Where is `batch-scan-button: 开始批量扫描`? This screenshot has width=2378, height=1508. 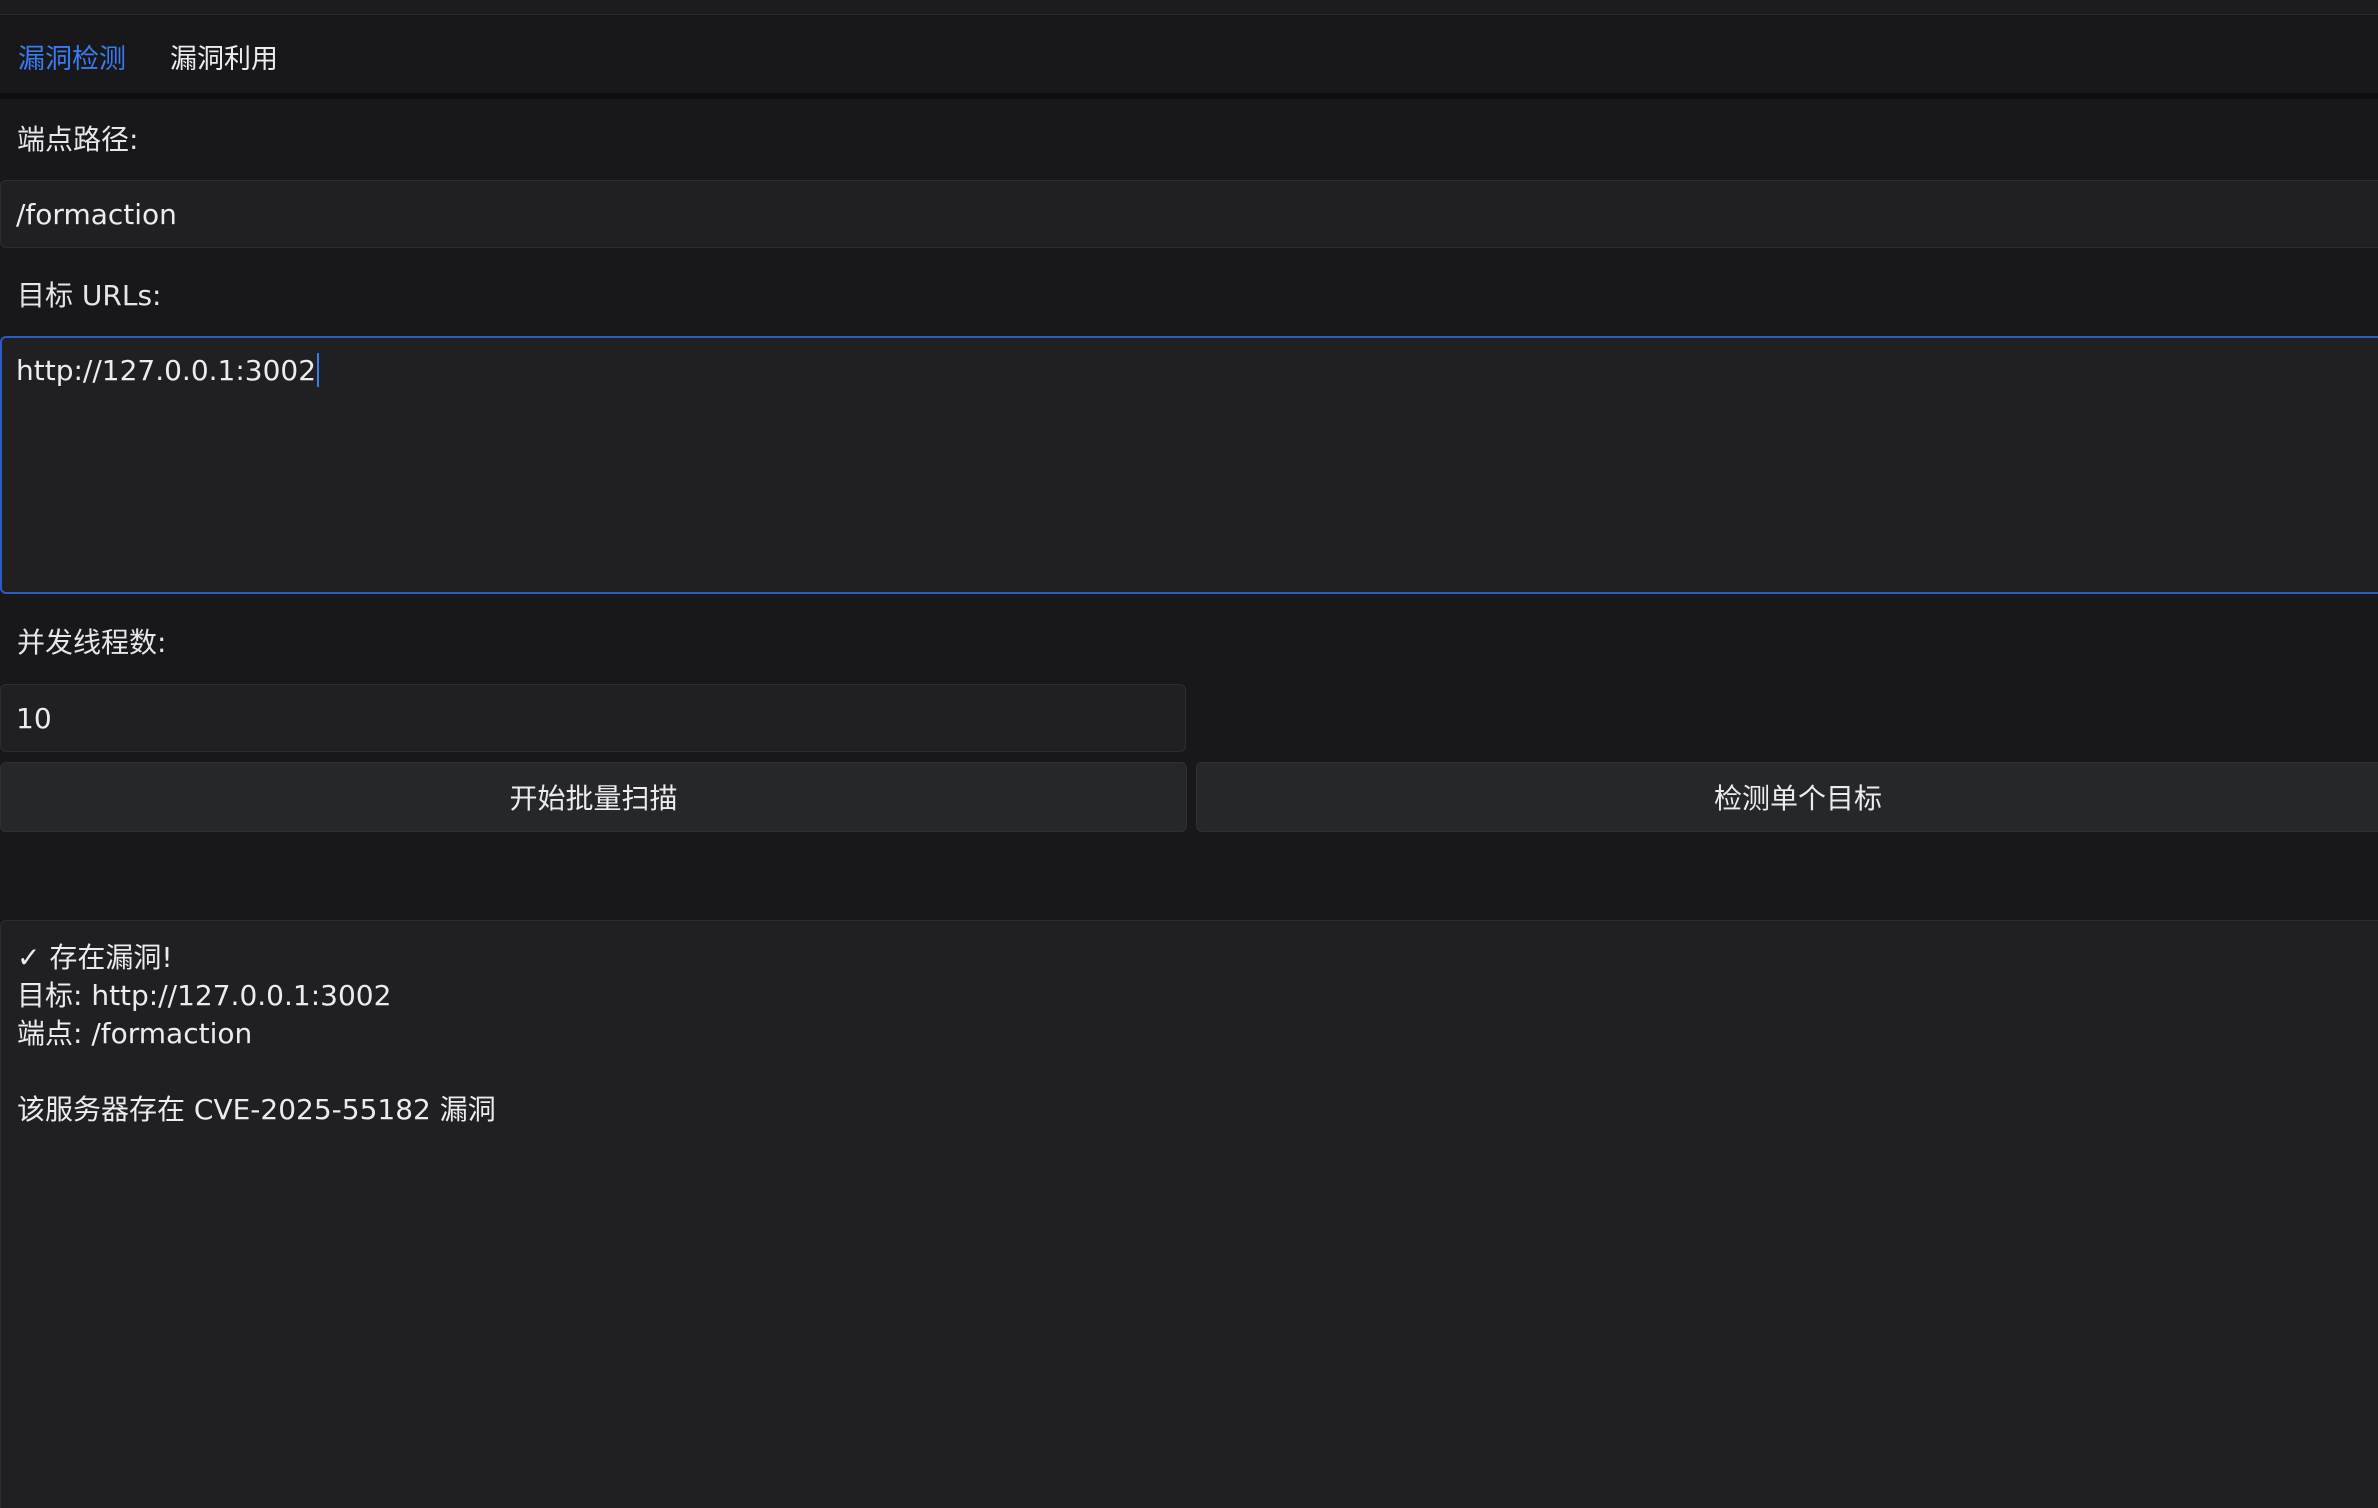
batch-scan-button: 开始批量扫描 is located at coordinates (593, 797).